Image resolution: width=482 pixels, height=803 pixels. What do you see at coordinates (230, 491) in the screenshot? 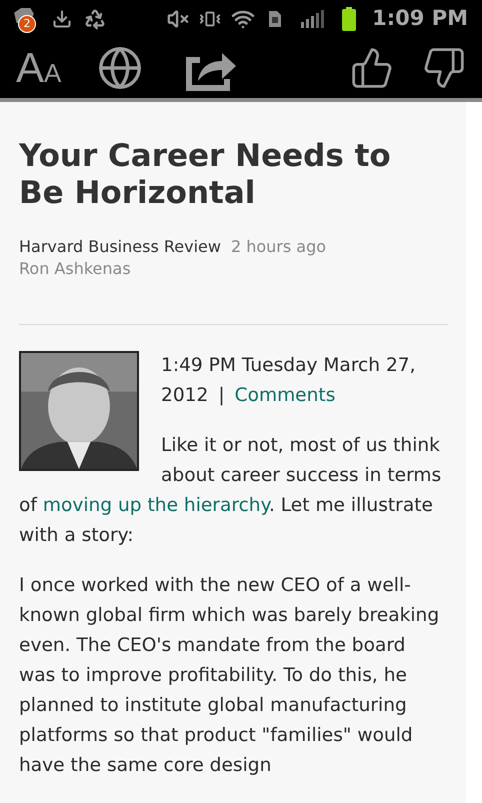
I see `paragraph: Like it or not, most of us think about career success in terms of moving up the hierarchy. Let me illustrate with a story:` at bounding box center [230, 491].